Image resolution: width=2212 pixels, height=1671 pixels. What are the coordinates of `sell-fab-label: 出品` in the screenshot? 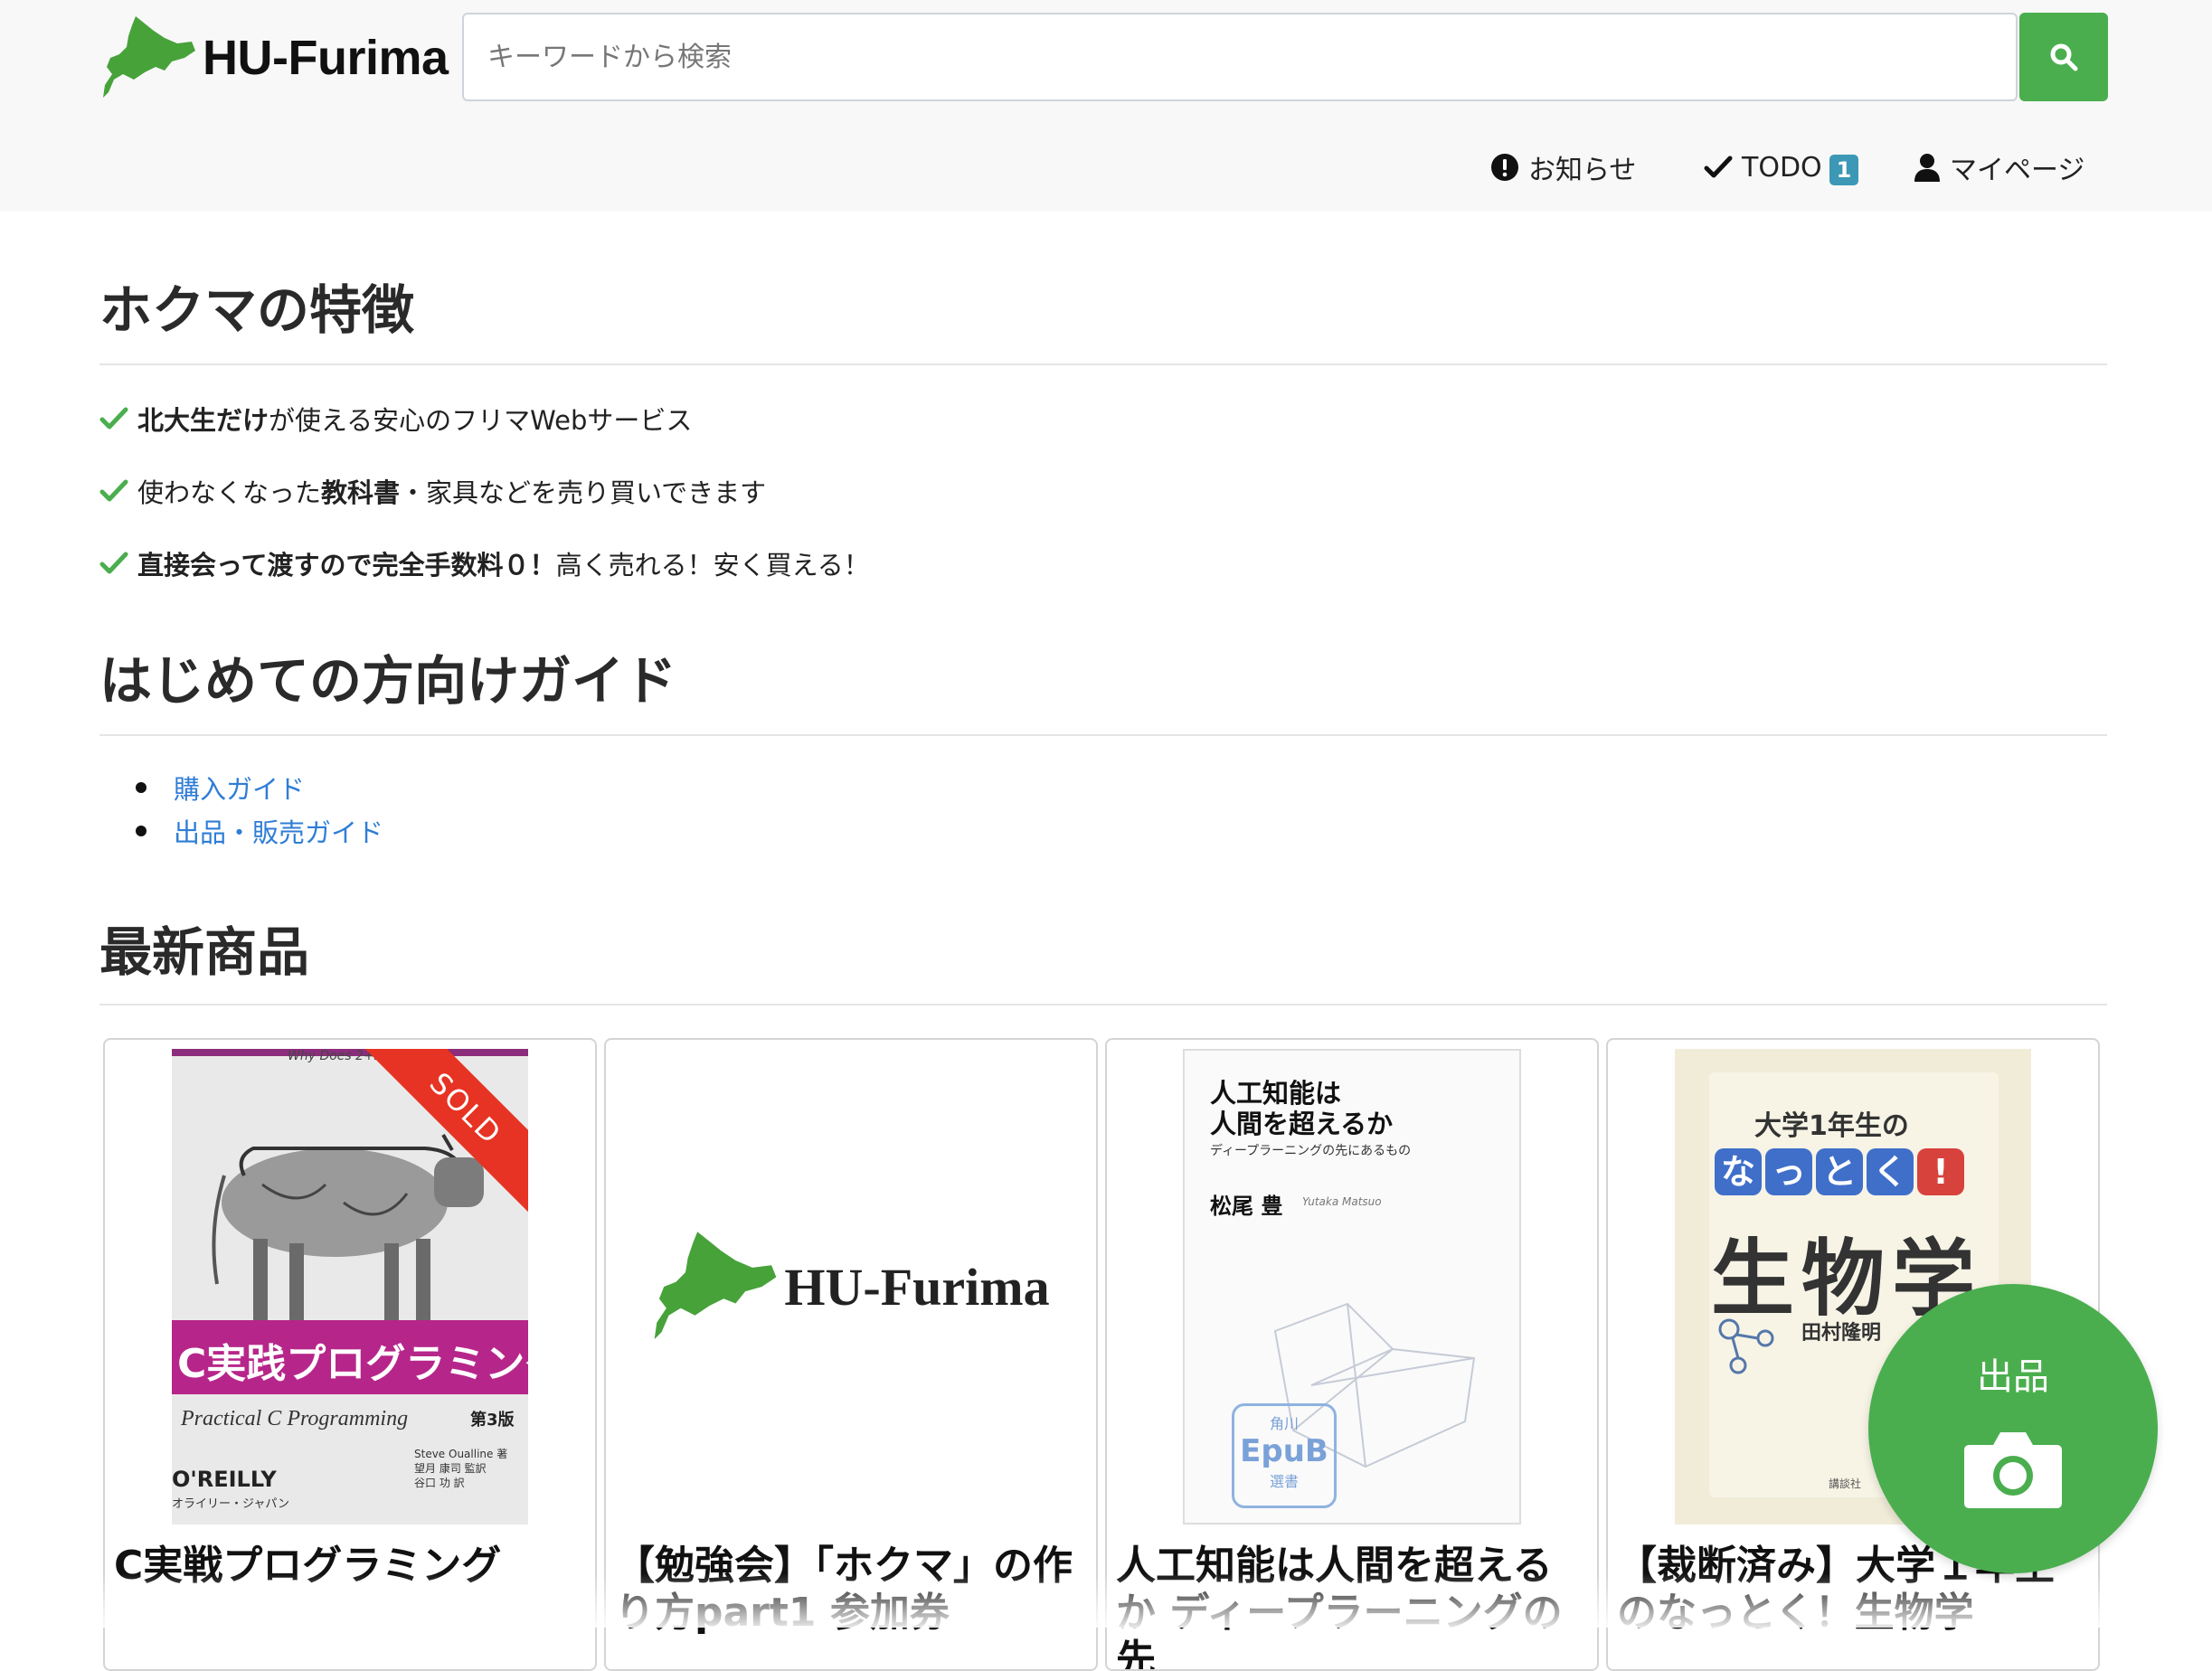 It's located at (2013, 1377).